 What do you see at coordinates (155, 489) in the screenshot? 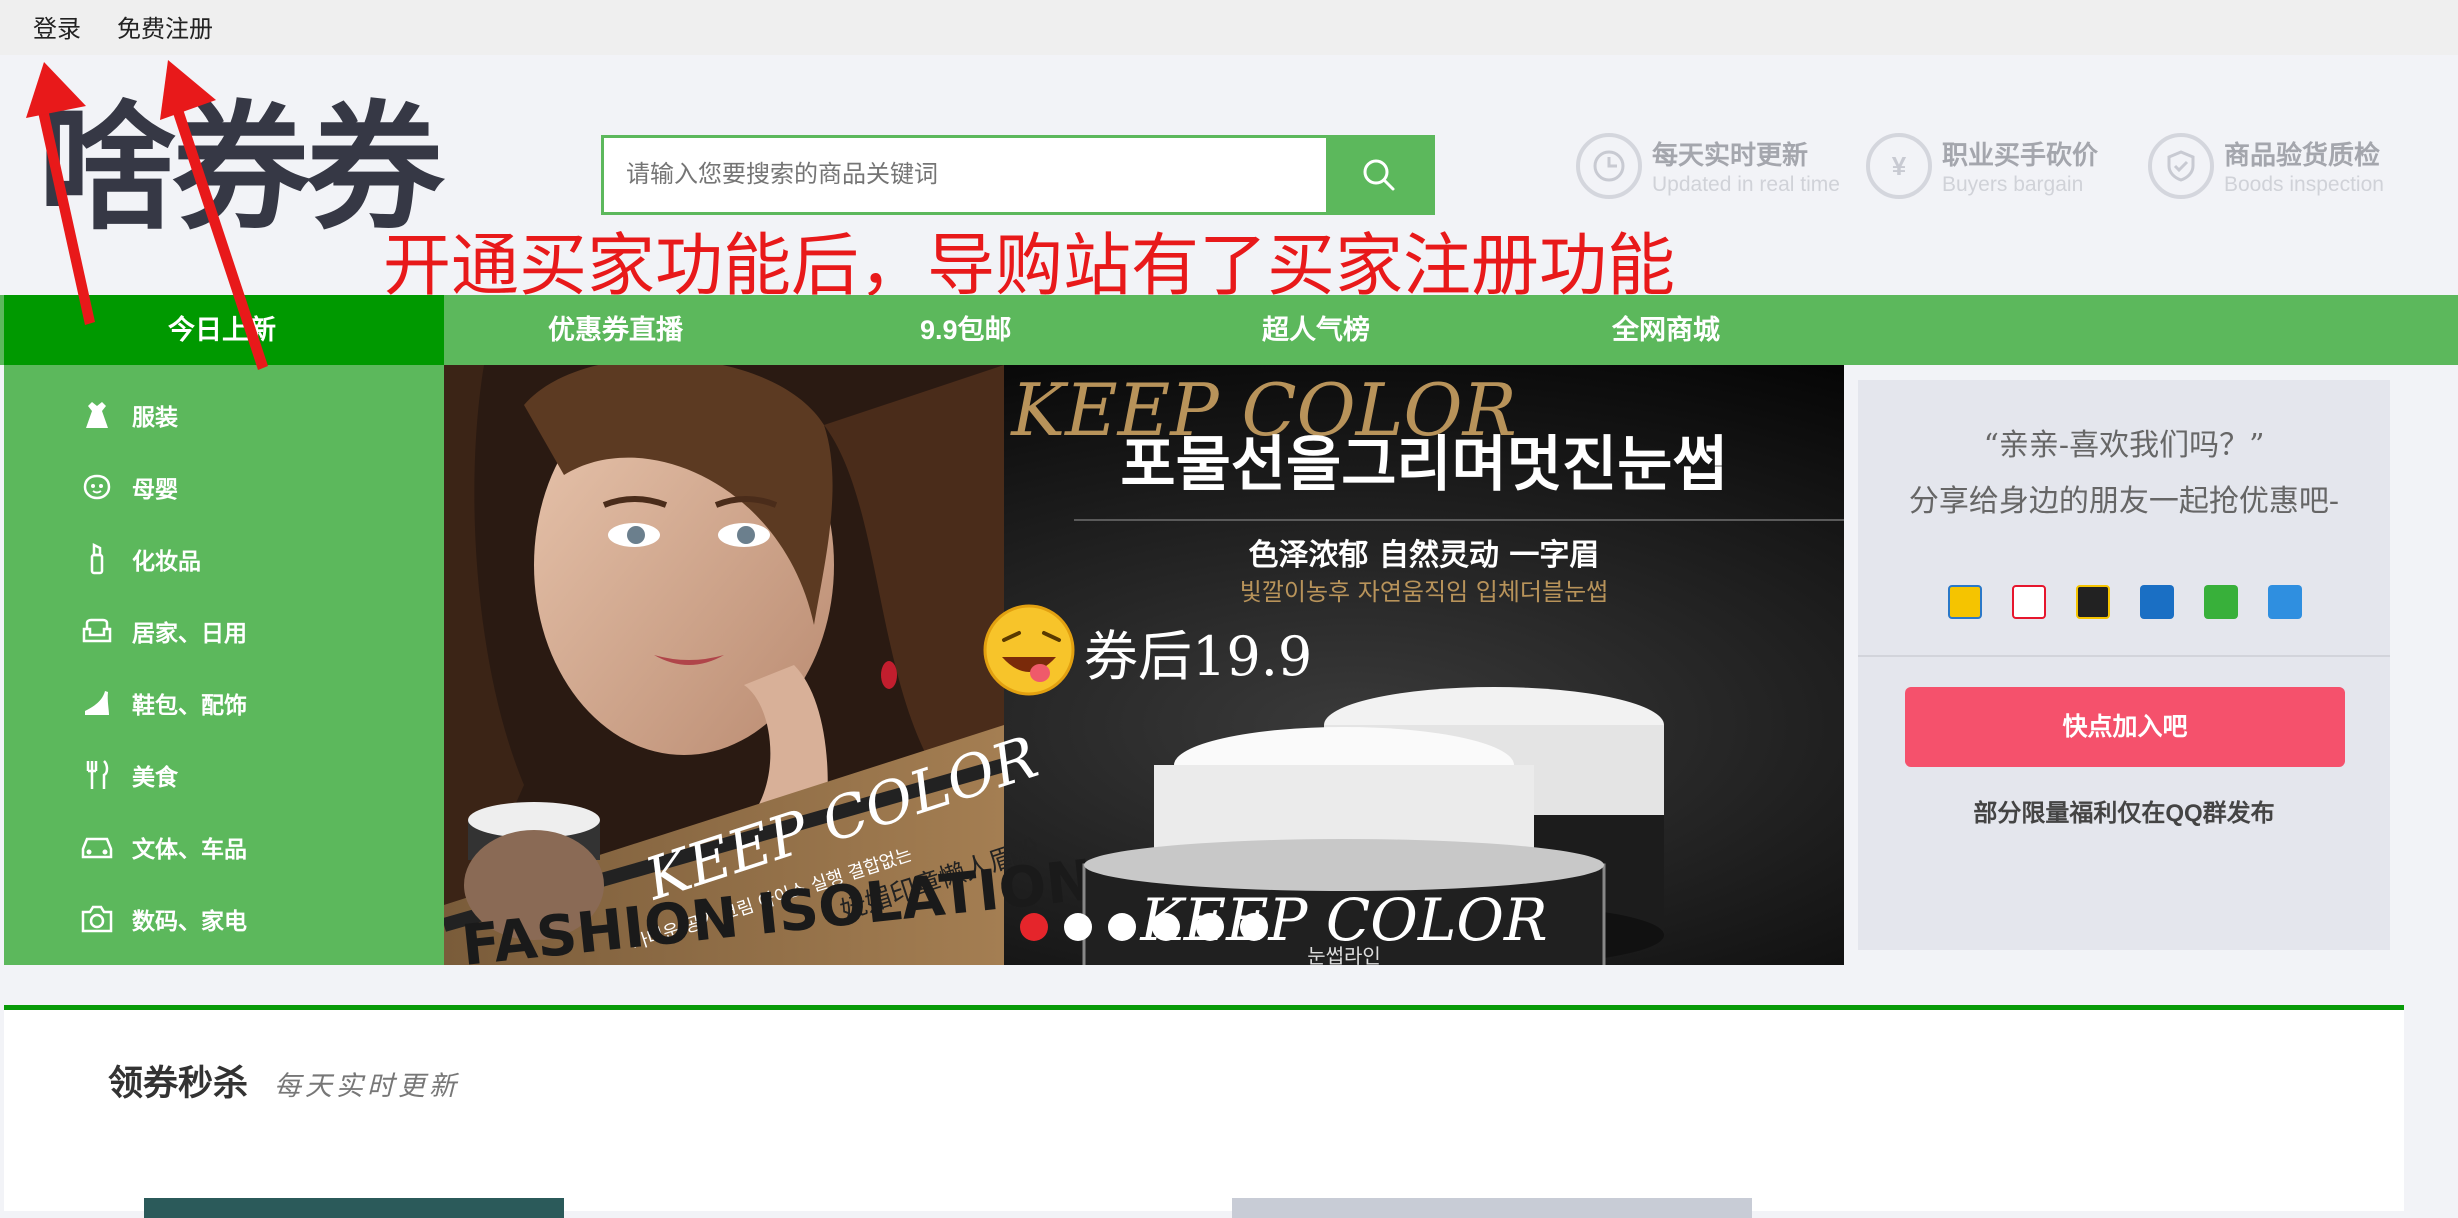
I see `category-label: 母婴` at bounding box center [155, 489].